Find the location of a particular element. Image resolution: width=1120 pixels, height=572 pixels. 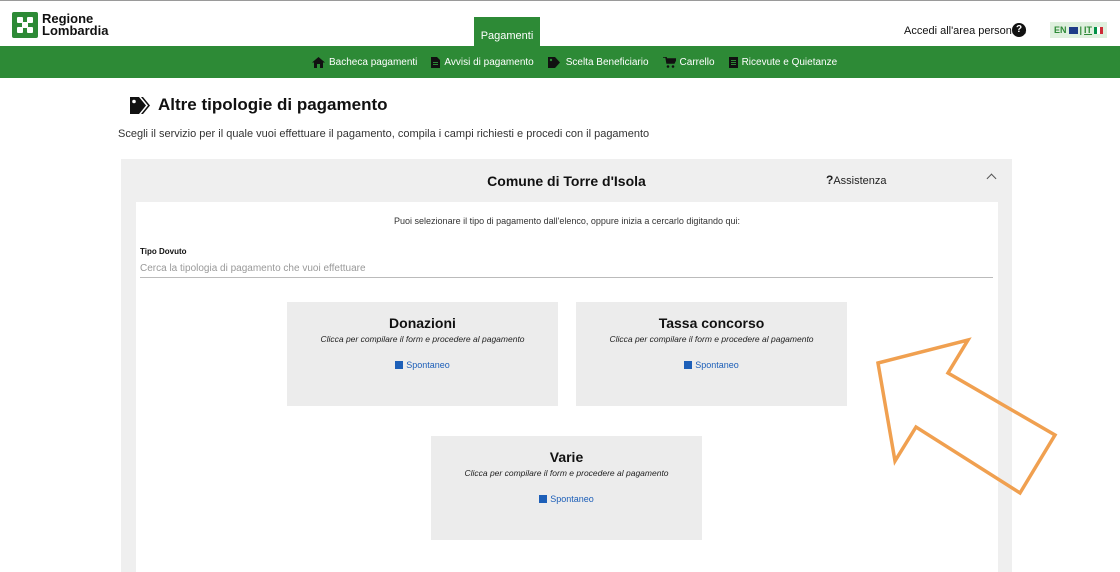

nav-item-bacheca: Bacheca pagamenti is located at coordinates (365, 62).